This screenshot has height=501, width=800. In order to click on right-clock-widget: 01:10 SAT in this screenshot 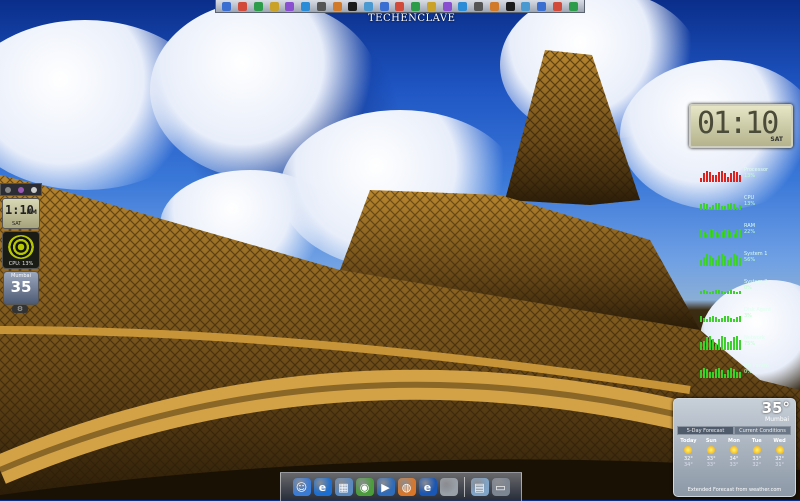, I will do `click(741, 126)`.